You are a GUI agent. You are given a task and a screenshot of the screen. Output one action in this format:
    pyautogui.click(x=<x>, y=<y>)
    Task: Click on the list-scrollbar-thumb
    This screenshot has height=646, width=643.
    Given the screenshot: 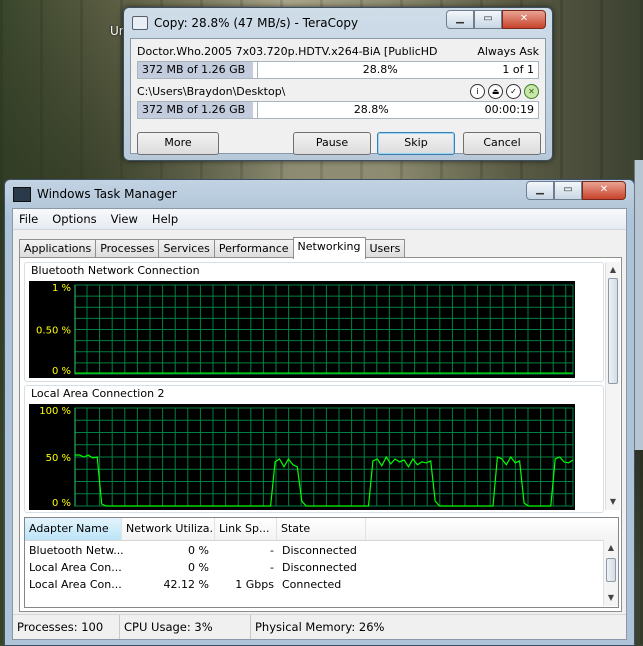 What is the action you would take?
    pyautogui.click(x=611, y=570)
    